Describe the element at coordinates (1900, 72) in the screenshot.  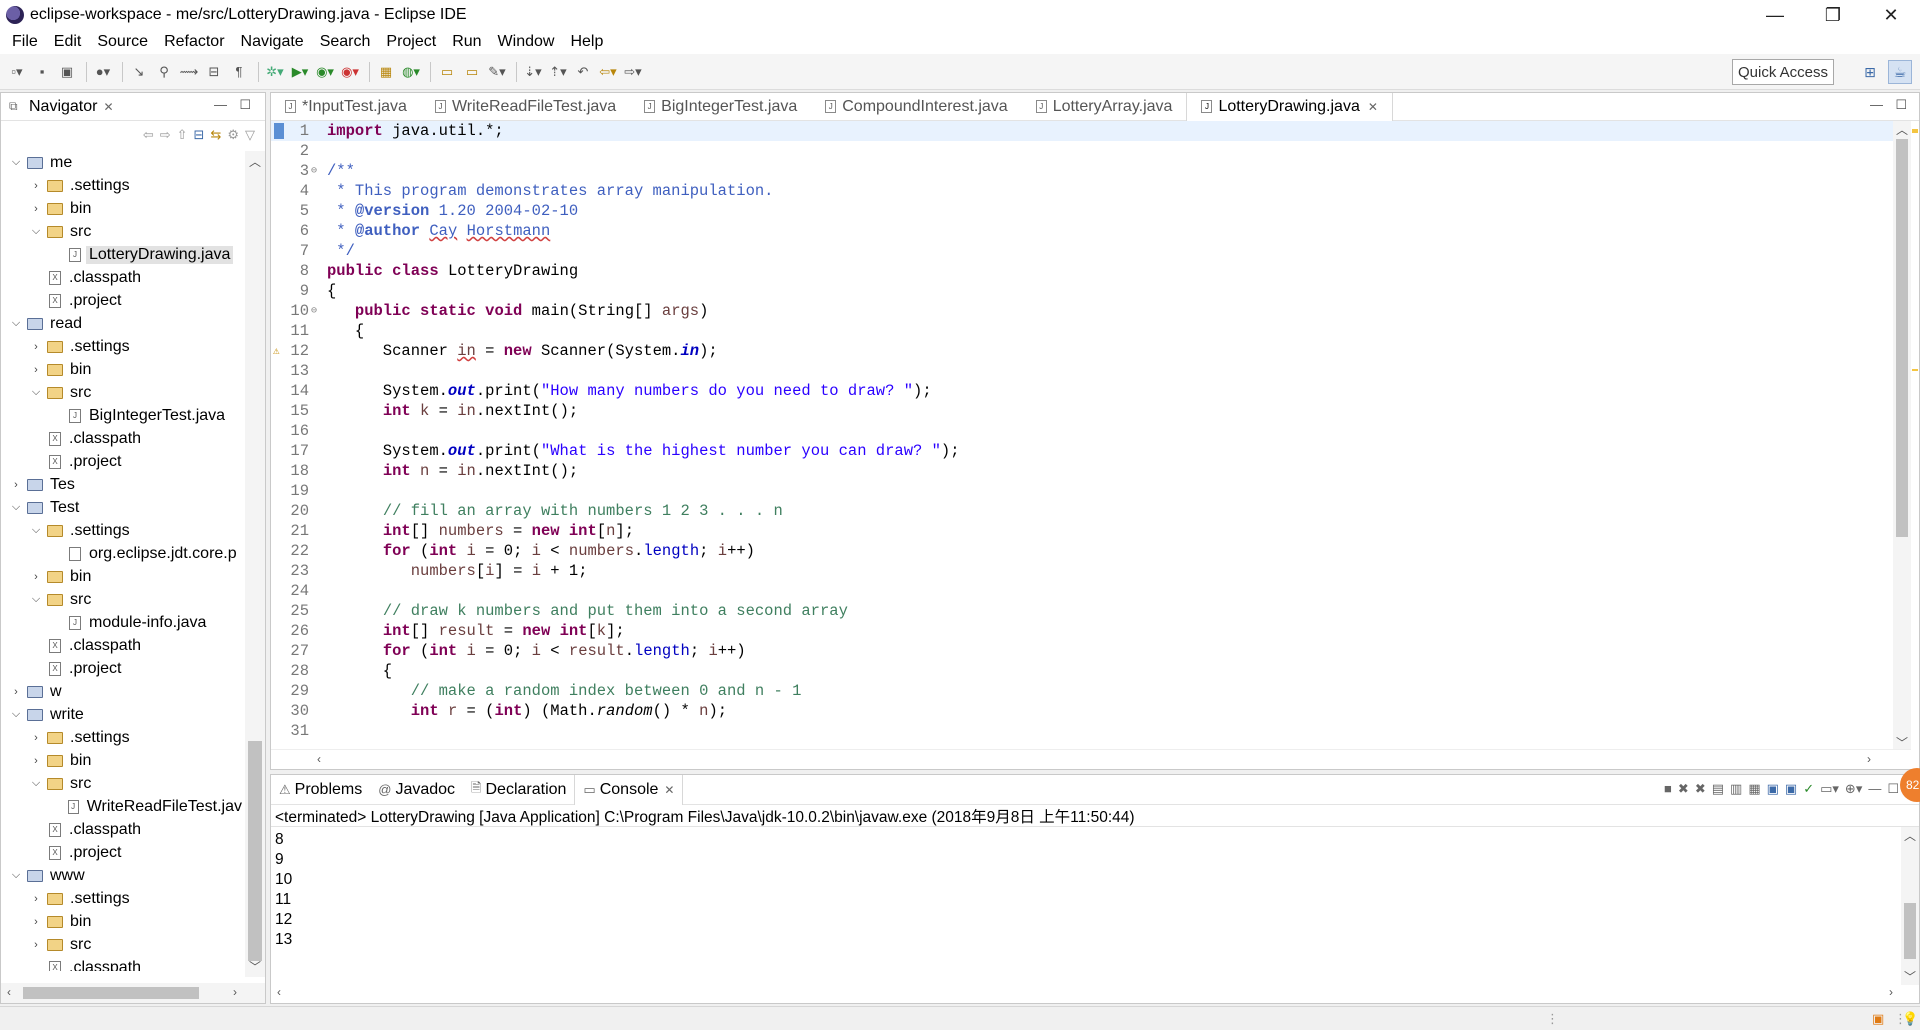
I see `java-perspective-icon: ☕` at that location.